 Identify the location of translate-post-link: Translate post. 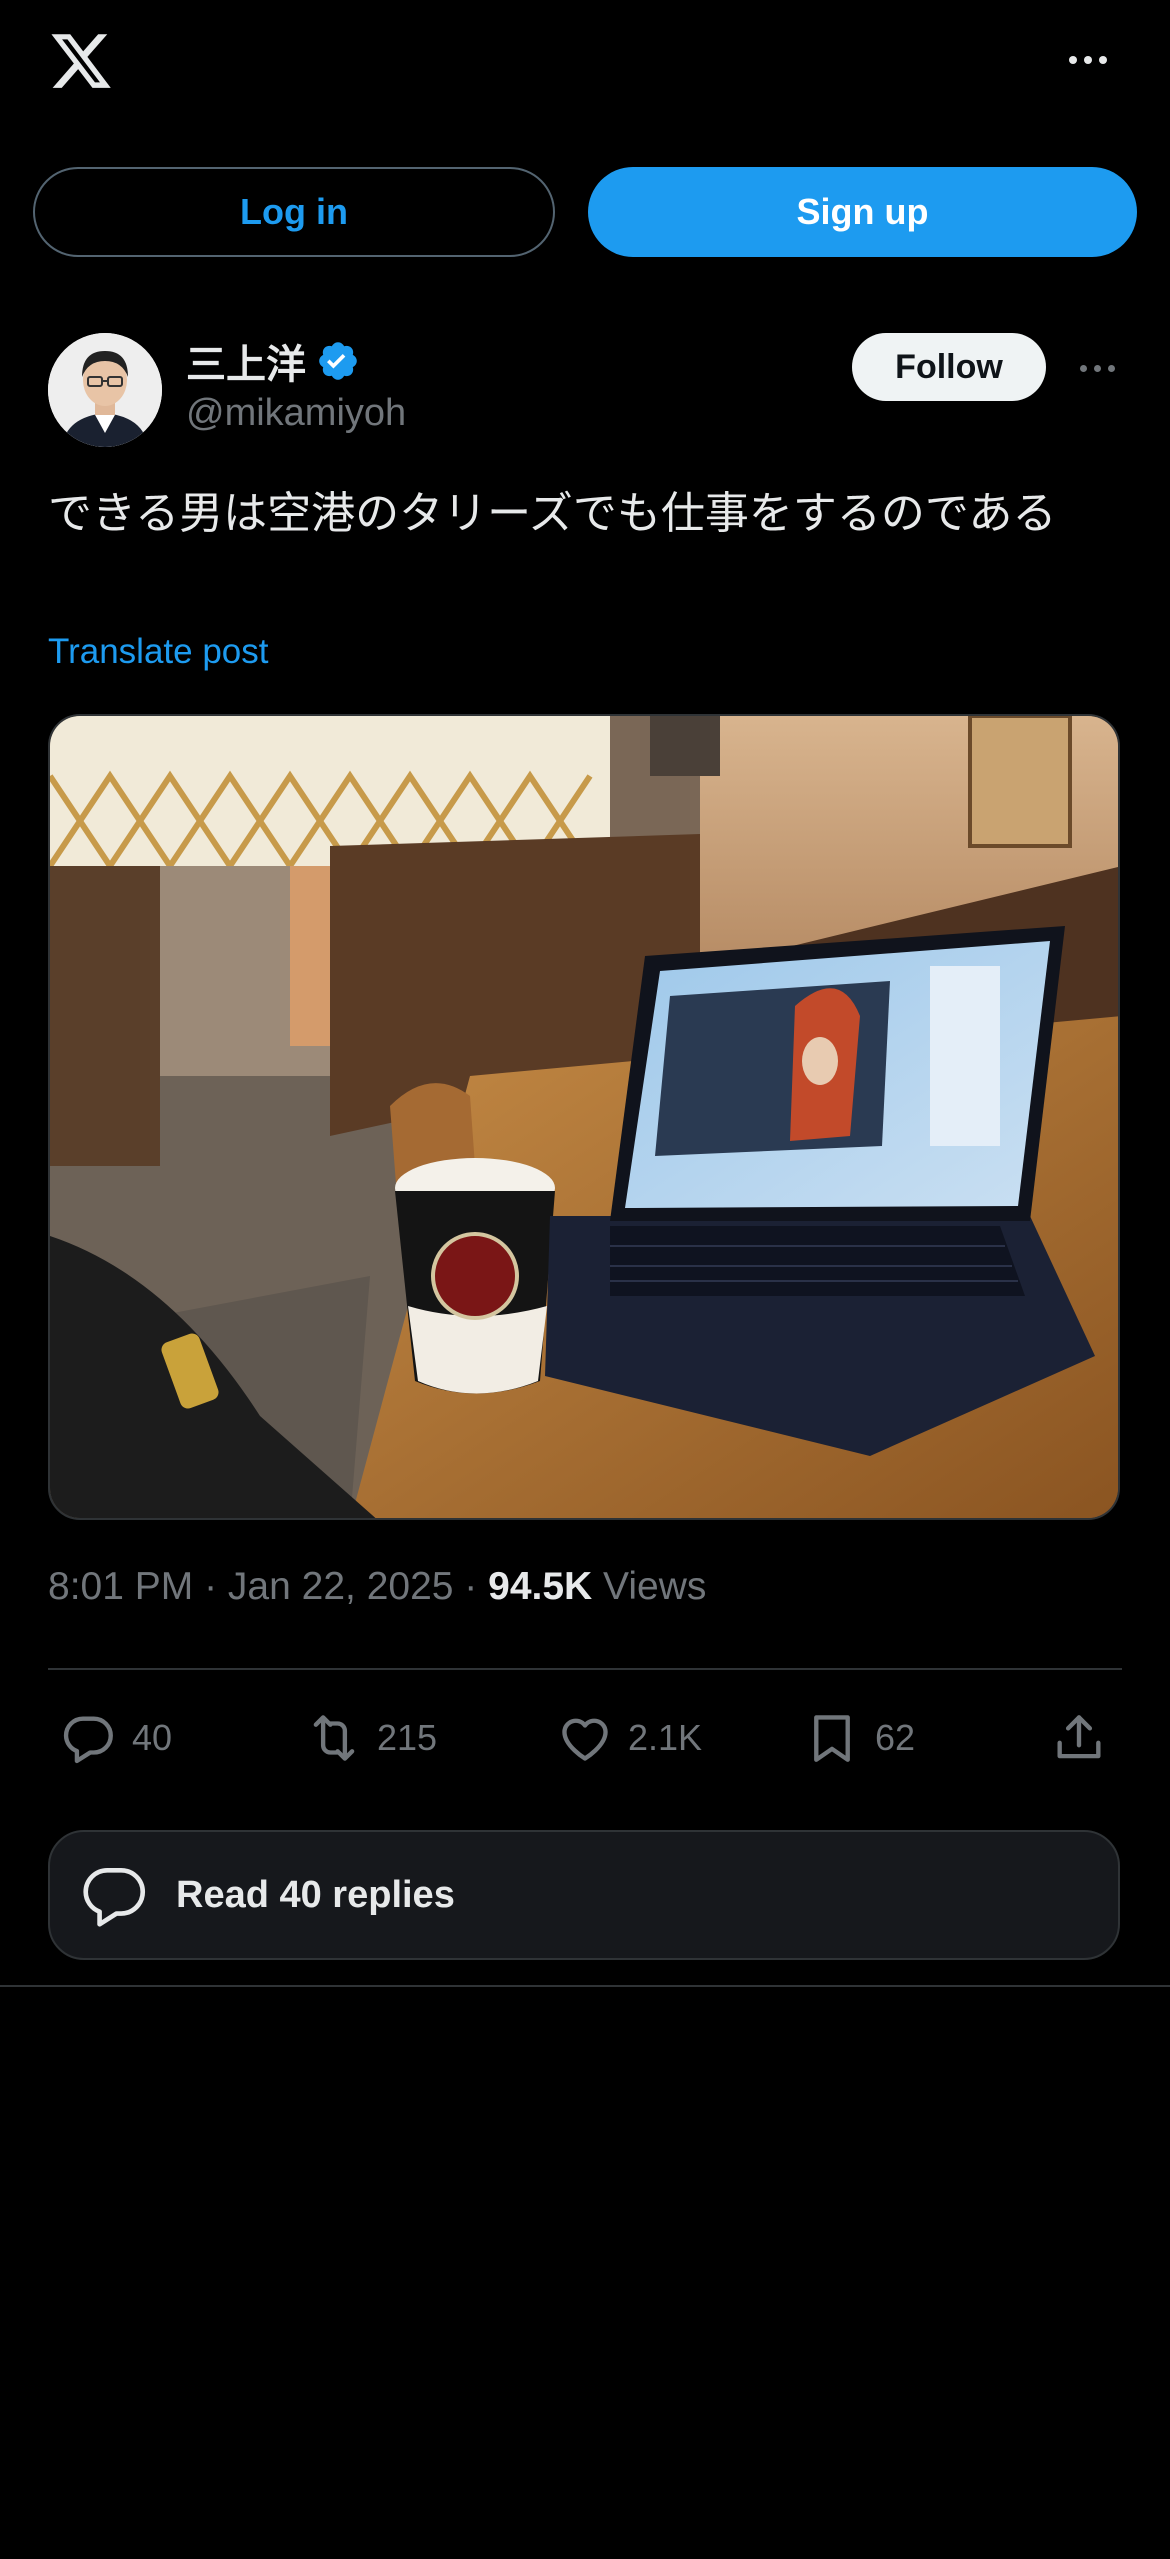
(158, 652).